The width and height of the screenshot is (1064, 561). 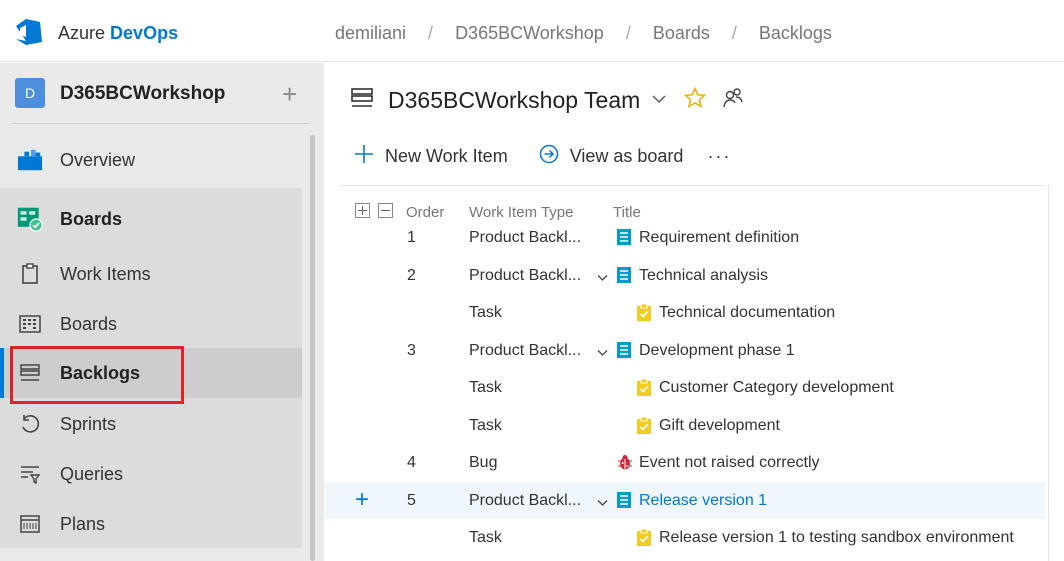 What do you see at coordinates (30, 93) in the screenshot?
I see `project-avatar: D` at bounding box center [30, 93].